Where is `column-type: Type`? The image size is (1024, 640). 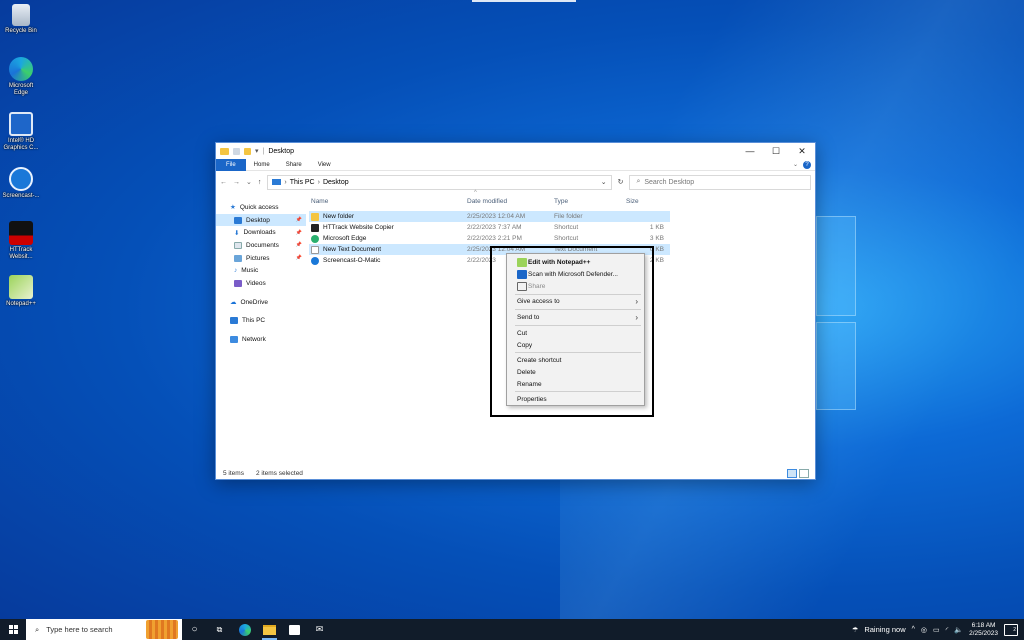
column-type: Type is located at coordinates (561, 201).